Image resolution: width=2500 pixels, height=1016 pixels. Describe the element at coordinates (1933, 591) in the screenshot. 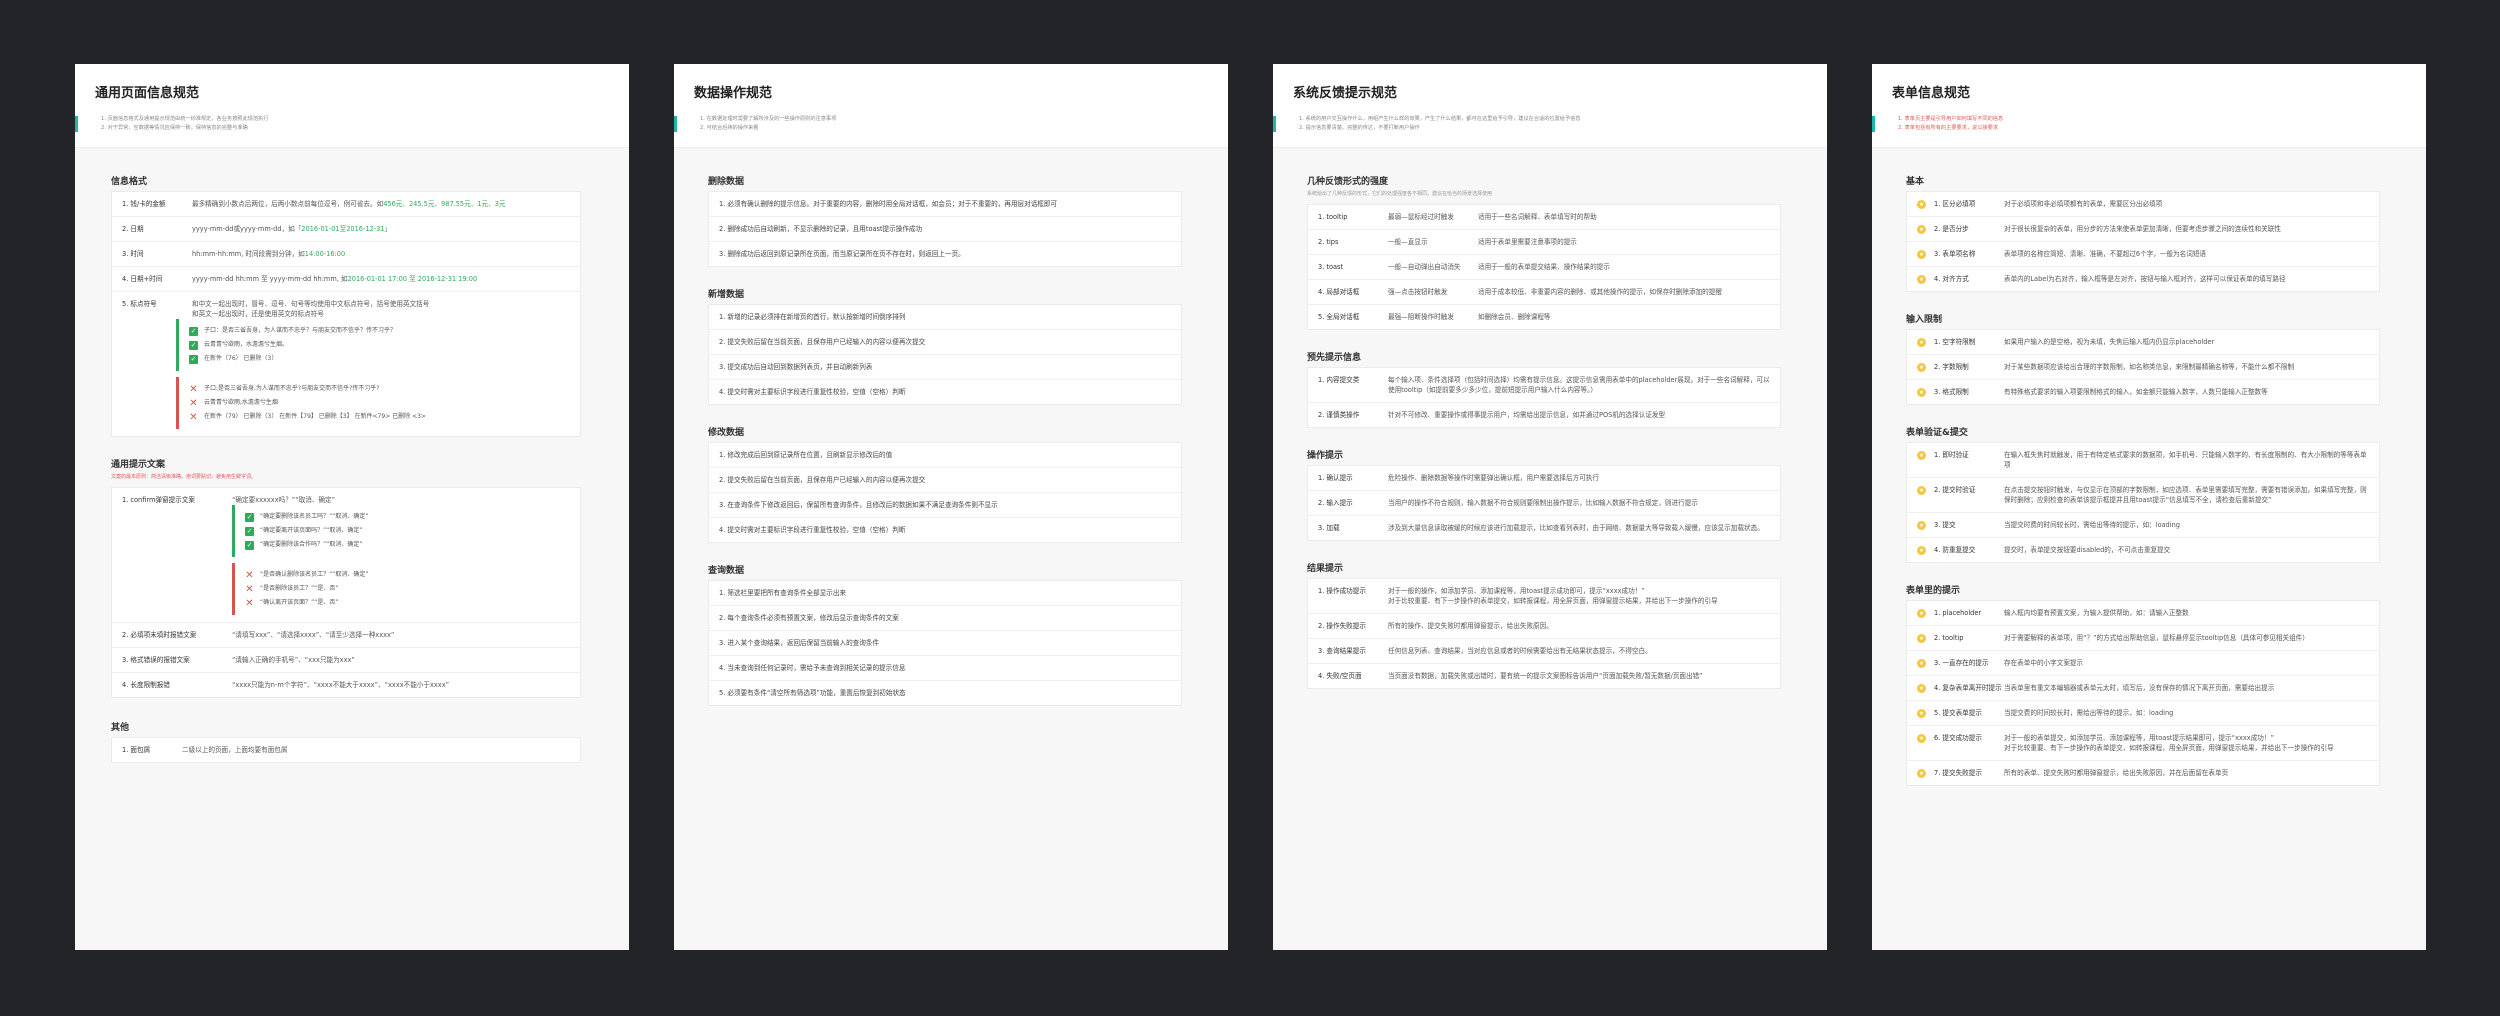

I see `section-title: 表单里的提示` at that location.